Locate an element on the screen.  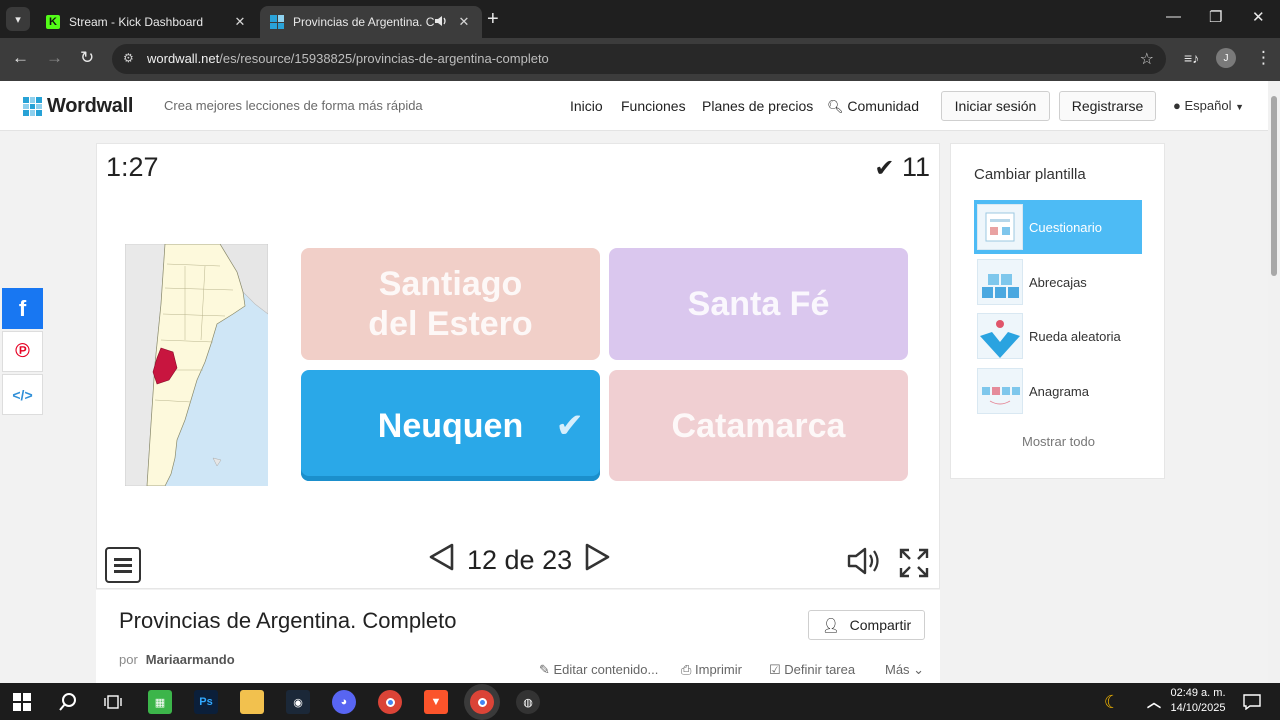
windows-start-icon is located at coordinates (22, 702).